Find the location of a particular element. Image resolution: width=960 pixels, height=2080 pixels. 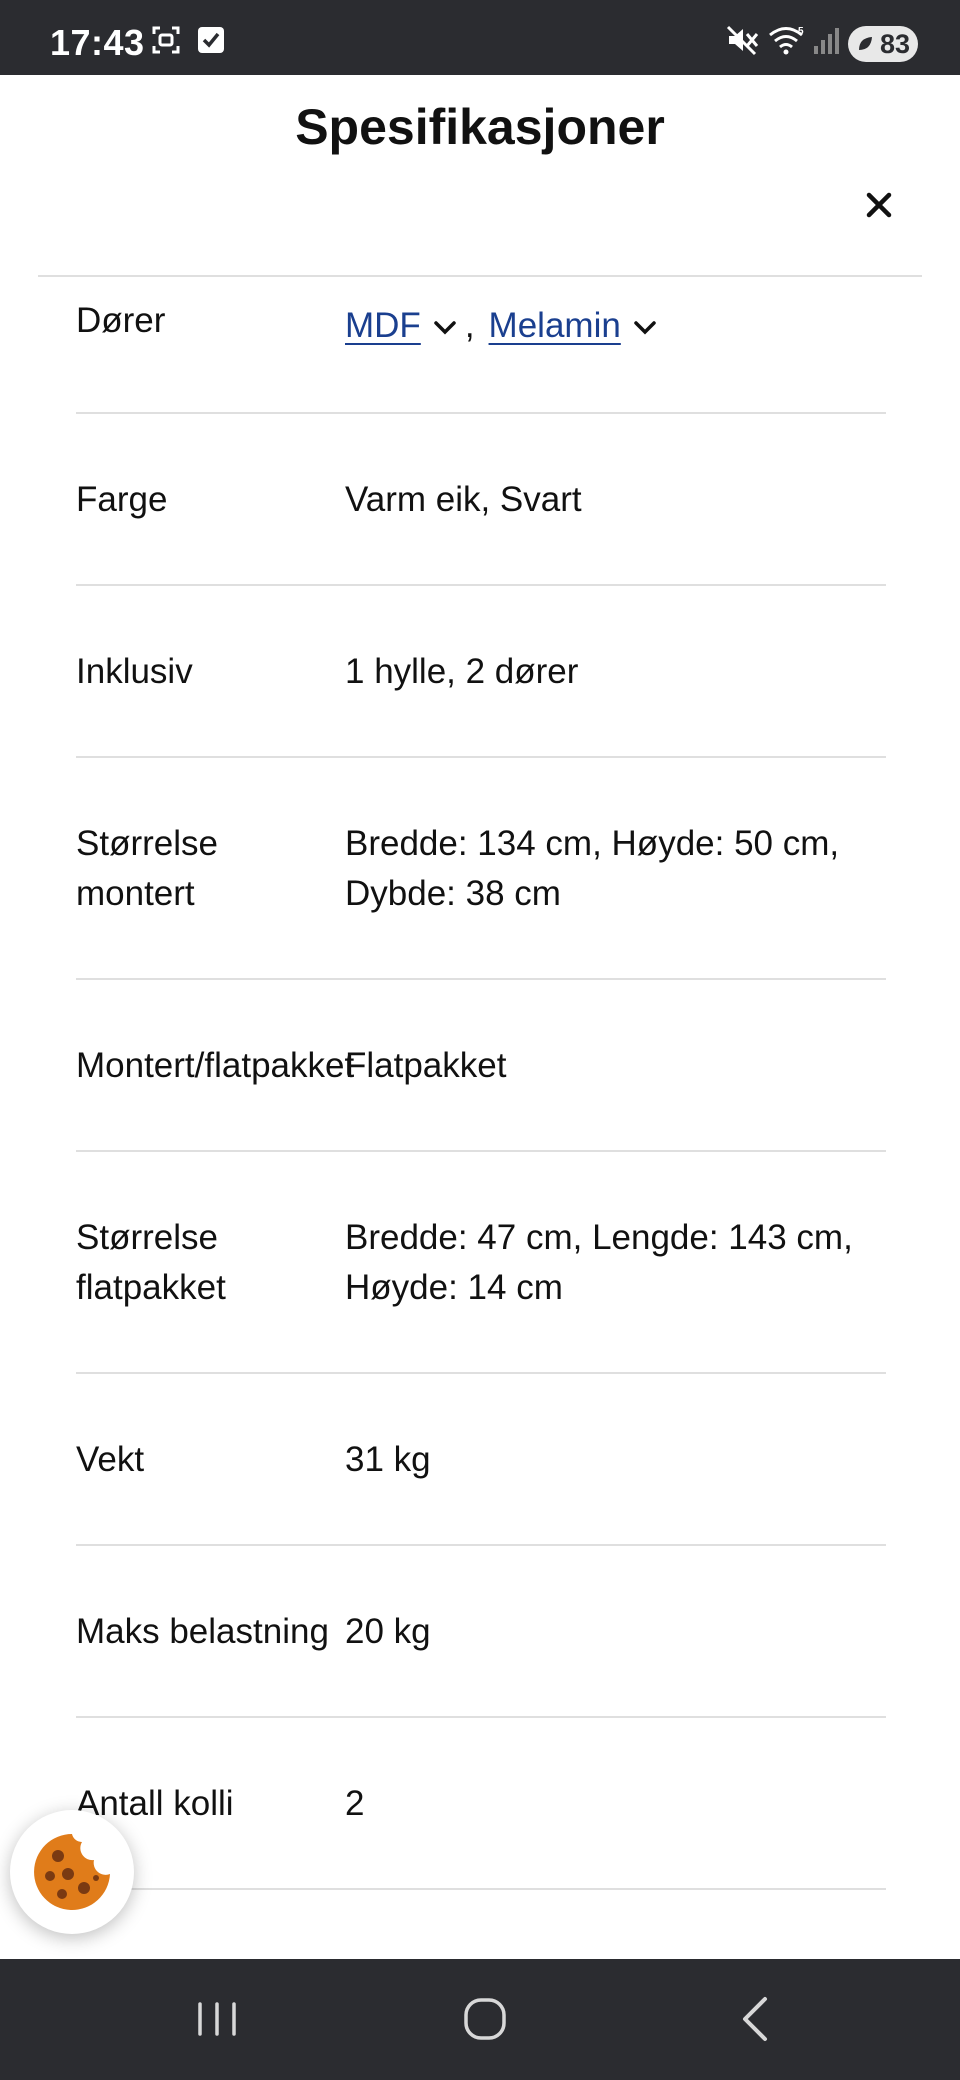

spec-value: Høyde: 14 cm is located at coordinates (454, 1287).